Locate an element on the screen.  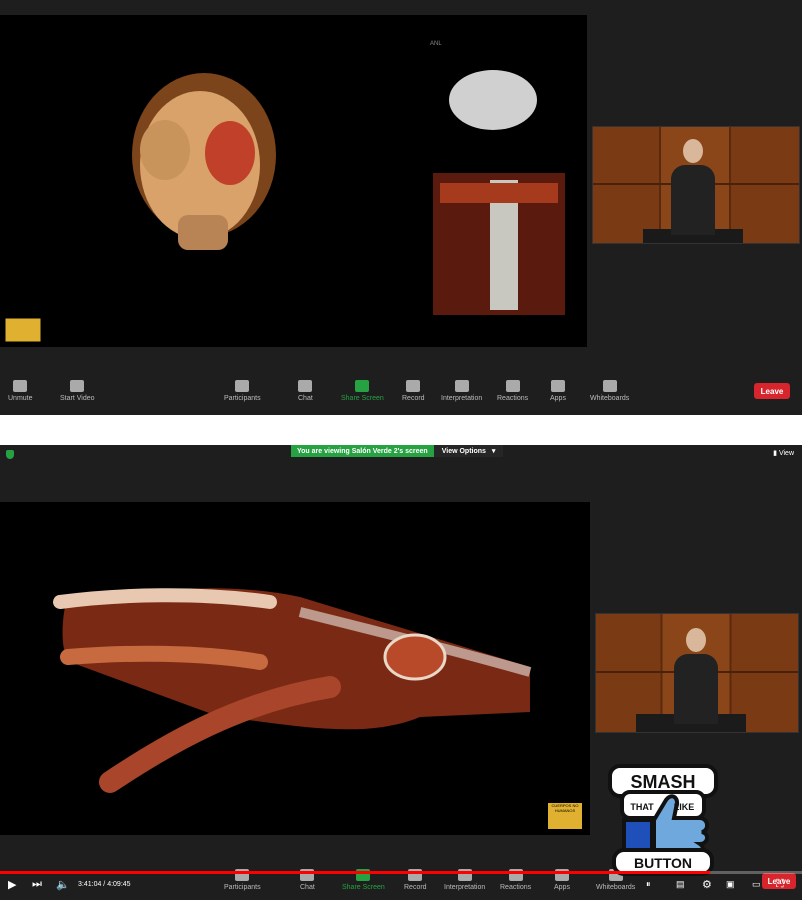
toolbar-start-video: Start Video is located at coordinates (77, 391).